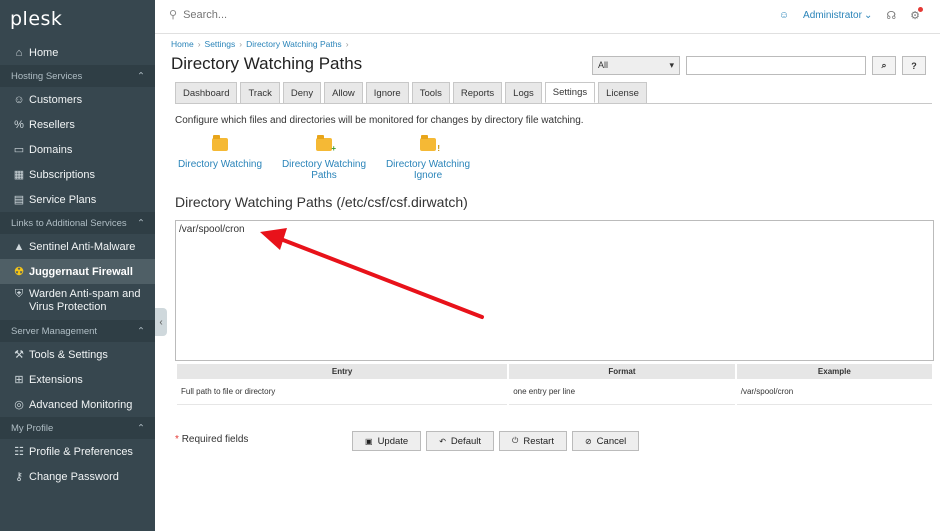 This screenshot has height=531, width=940. I want to click on breadcrumb-home: Home, so click(182, 44).